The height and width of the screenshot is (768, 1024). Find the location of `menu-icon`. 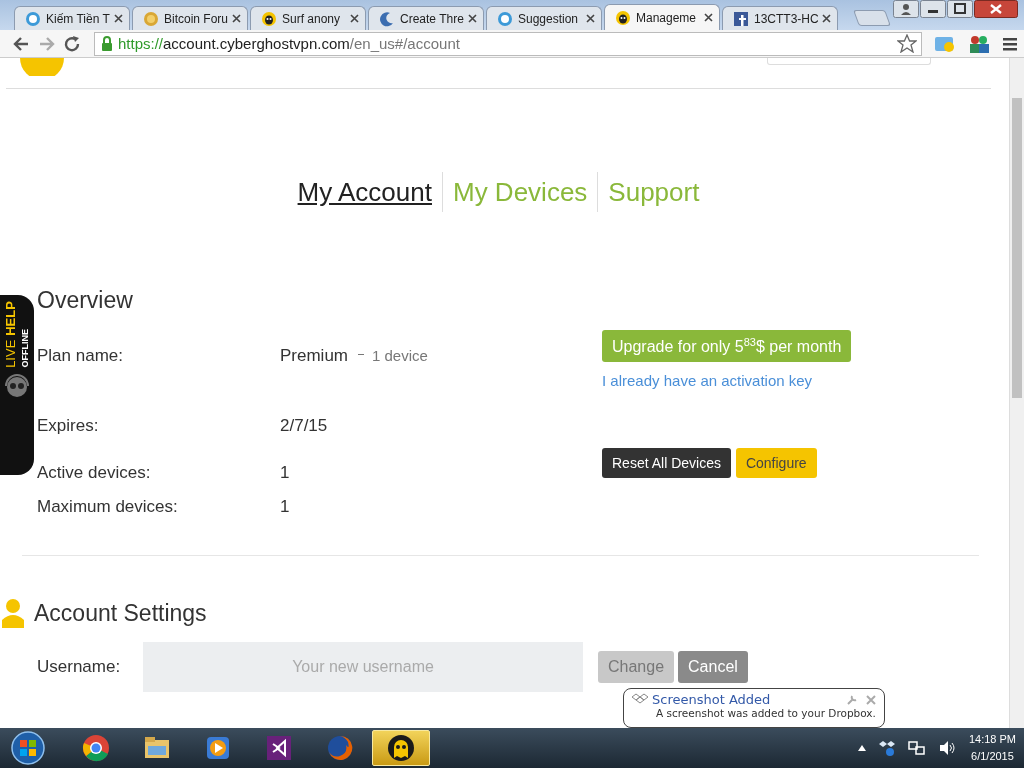

menu-icon is located at coordinates (1010, 43).